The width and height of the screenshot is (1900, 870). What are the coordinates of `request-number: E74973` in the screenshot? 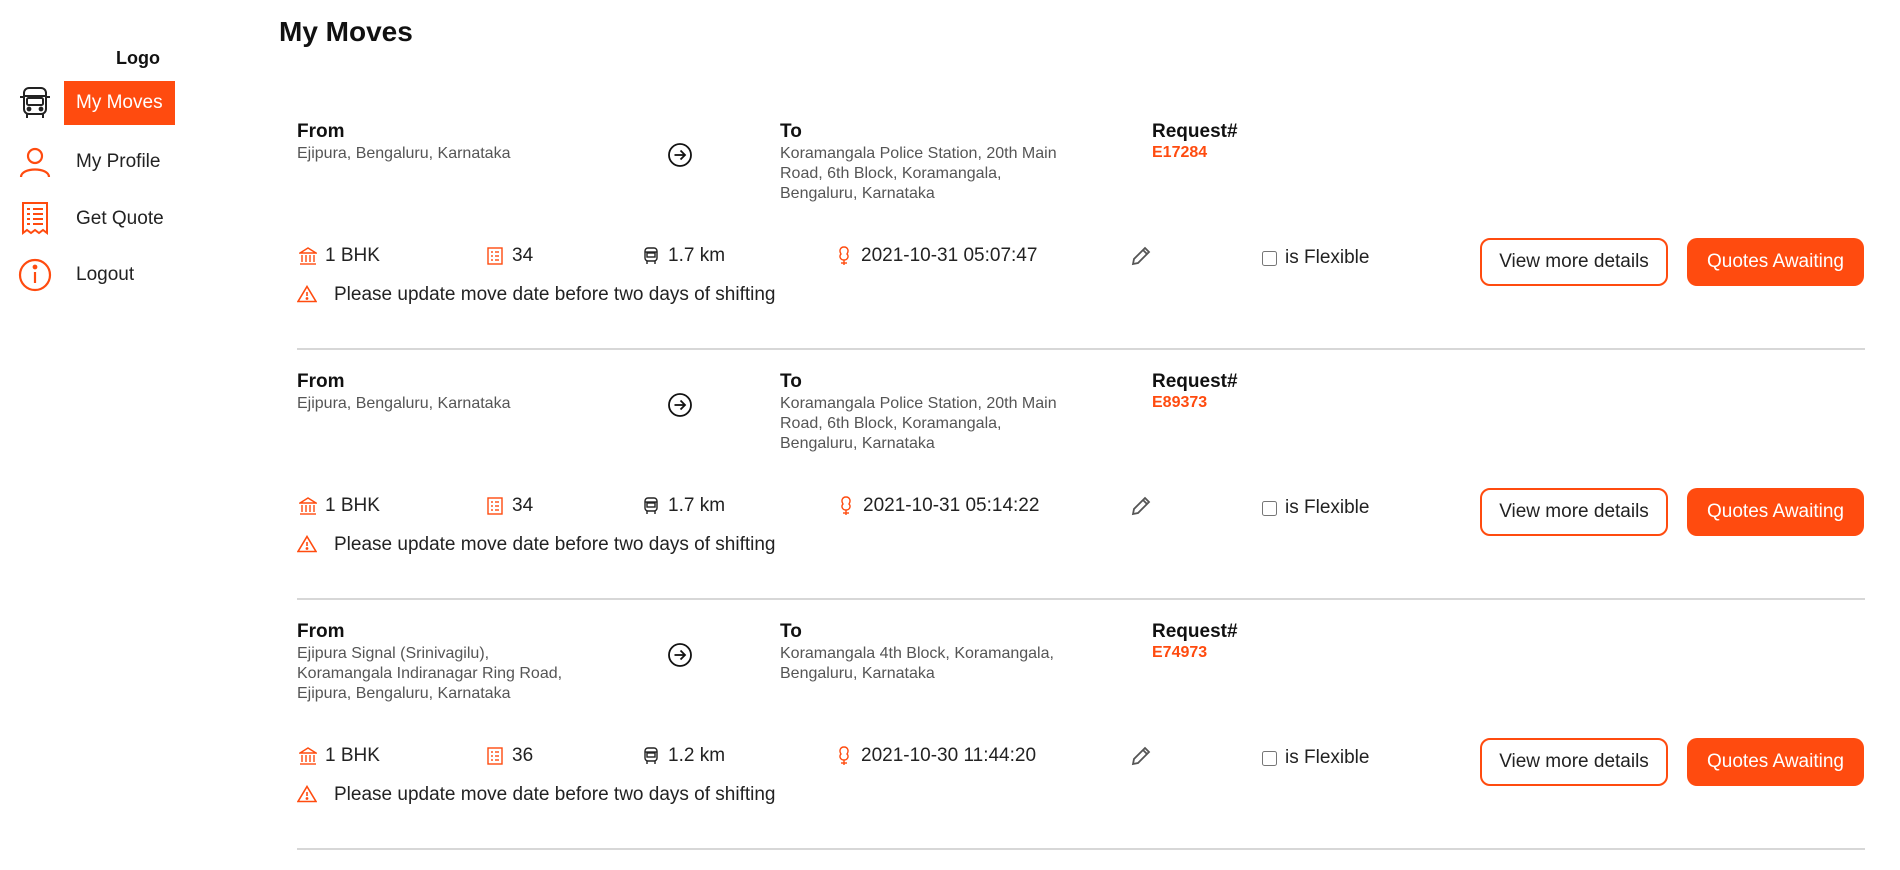 It's located at (1180, 652).